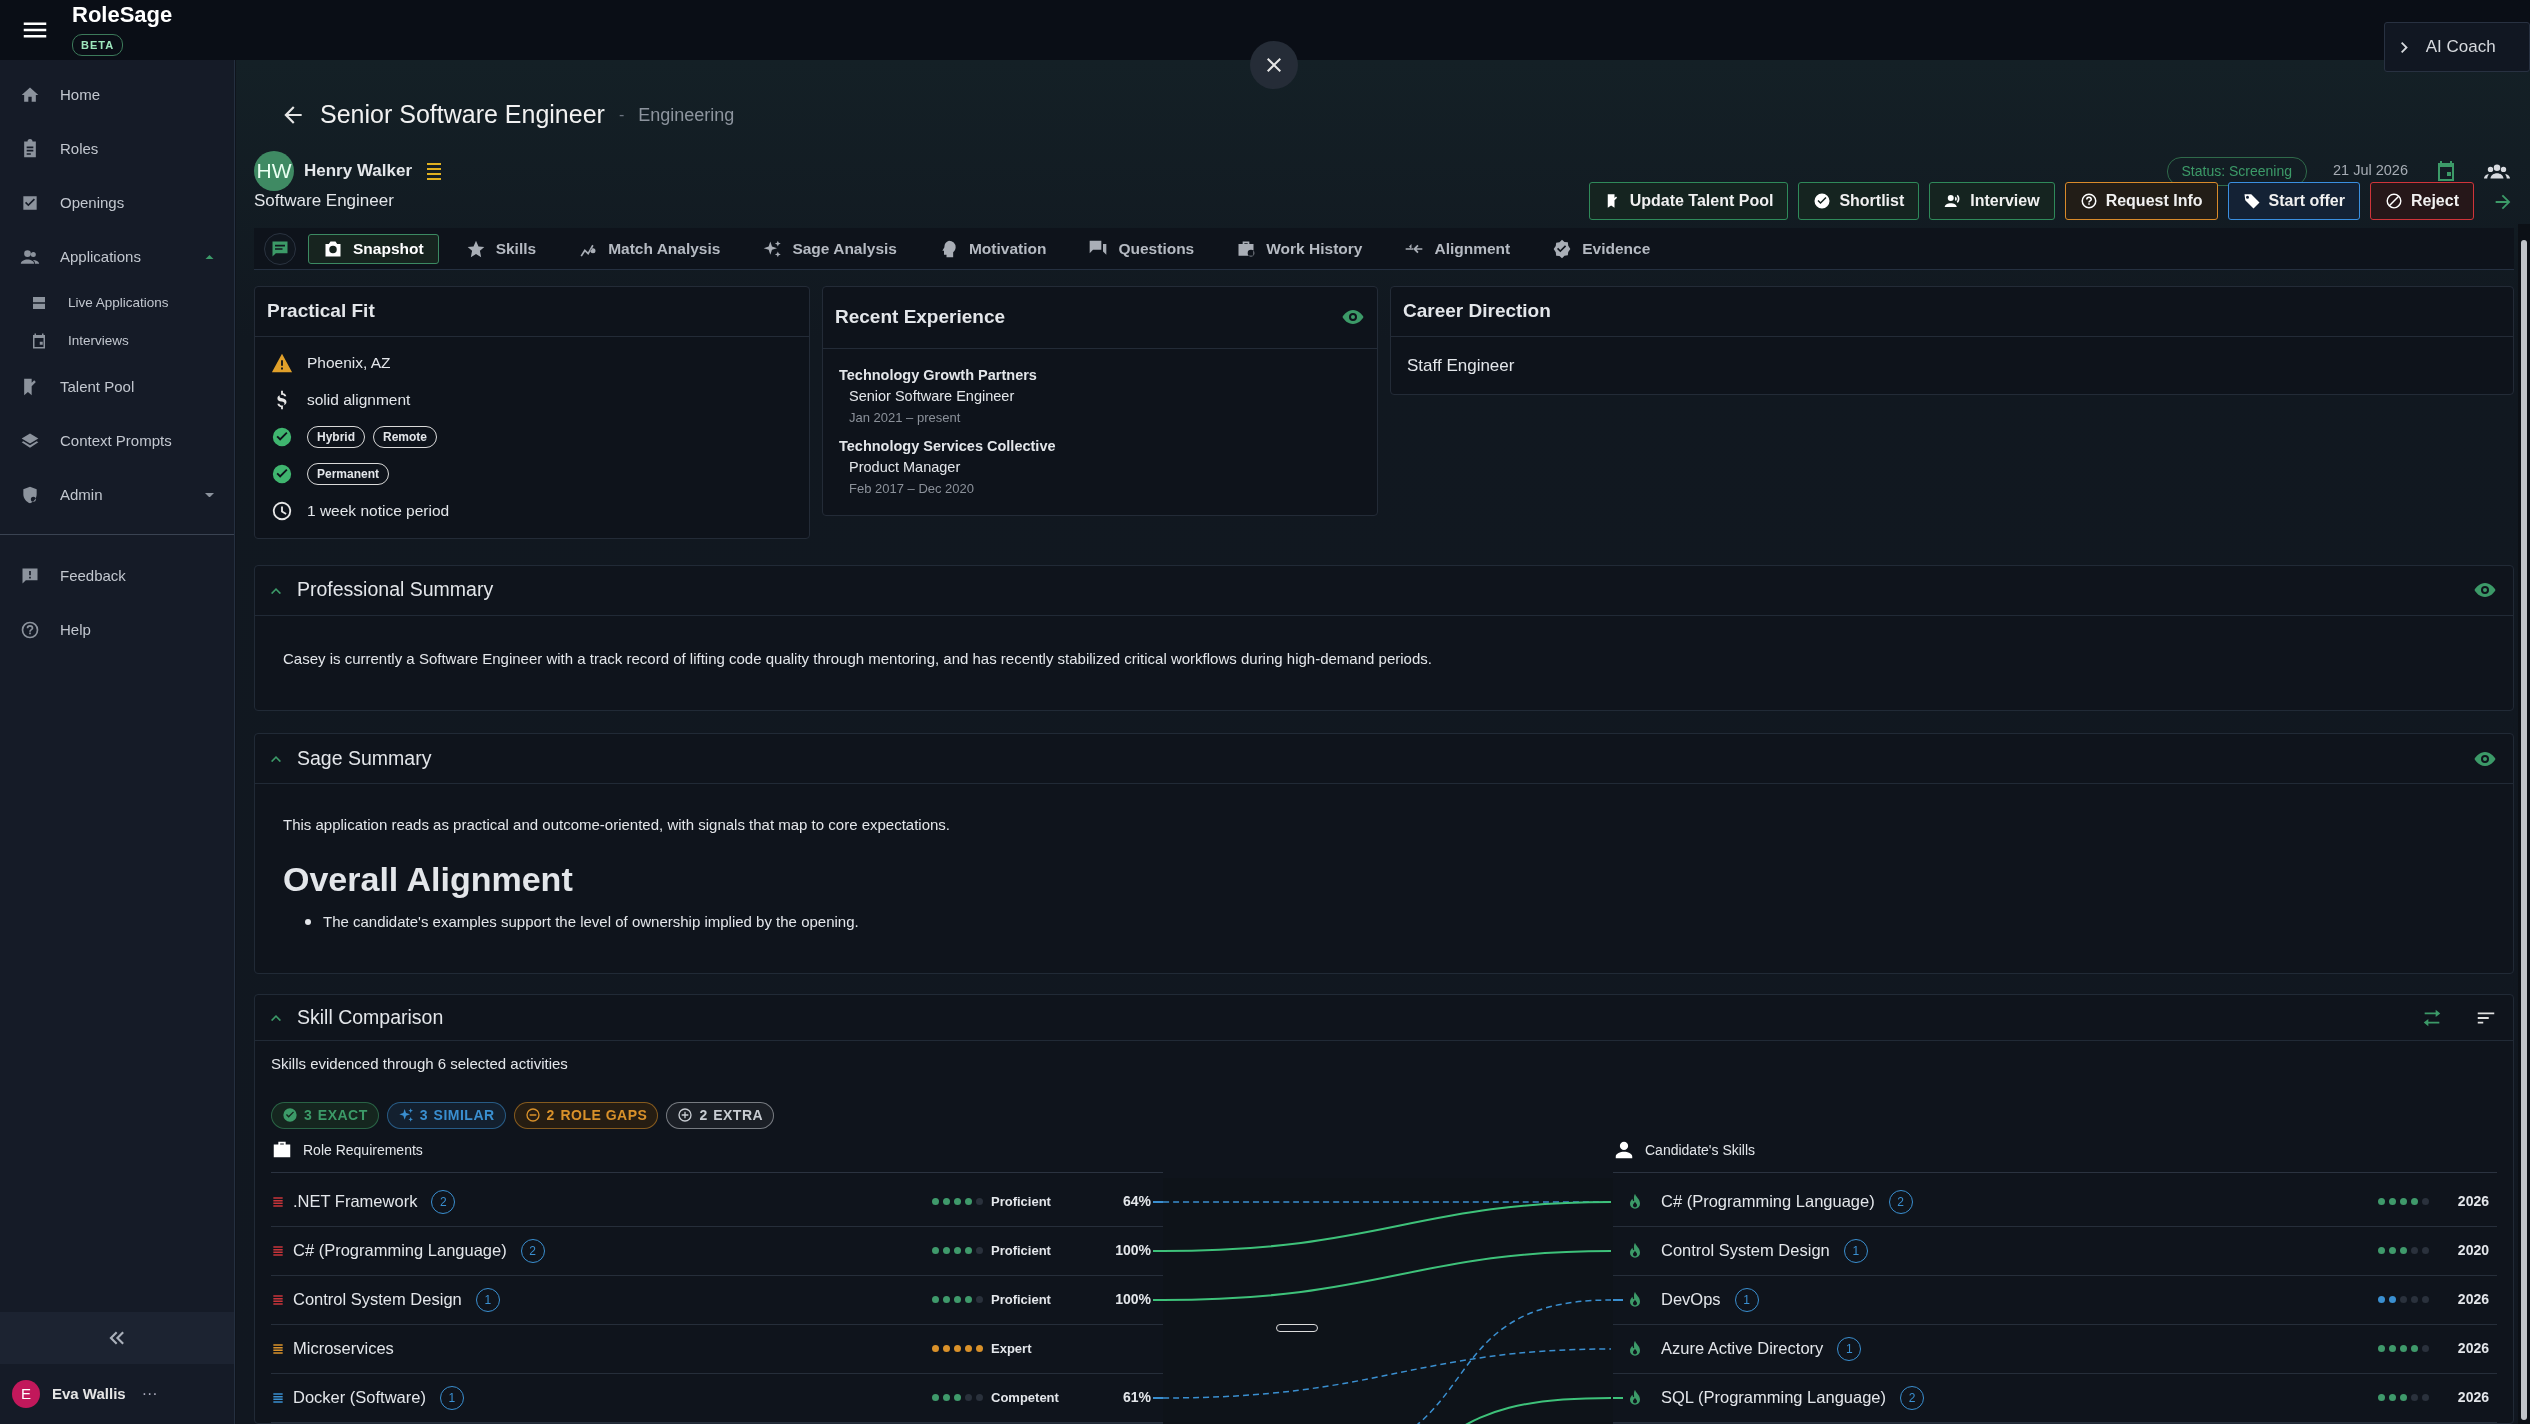 This screenshot has height=1424, width=2530. What do you see at coordinates (905, 468) in the screenshot?
I see `job-title: Product Manager` at bounding box center [905, 468].